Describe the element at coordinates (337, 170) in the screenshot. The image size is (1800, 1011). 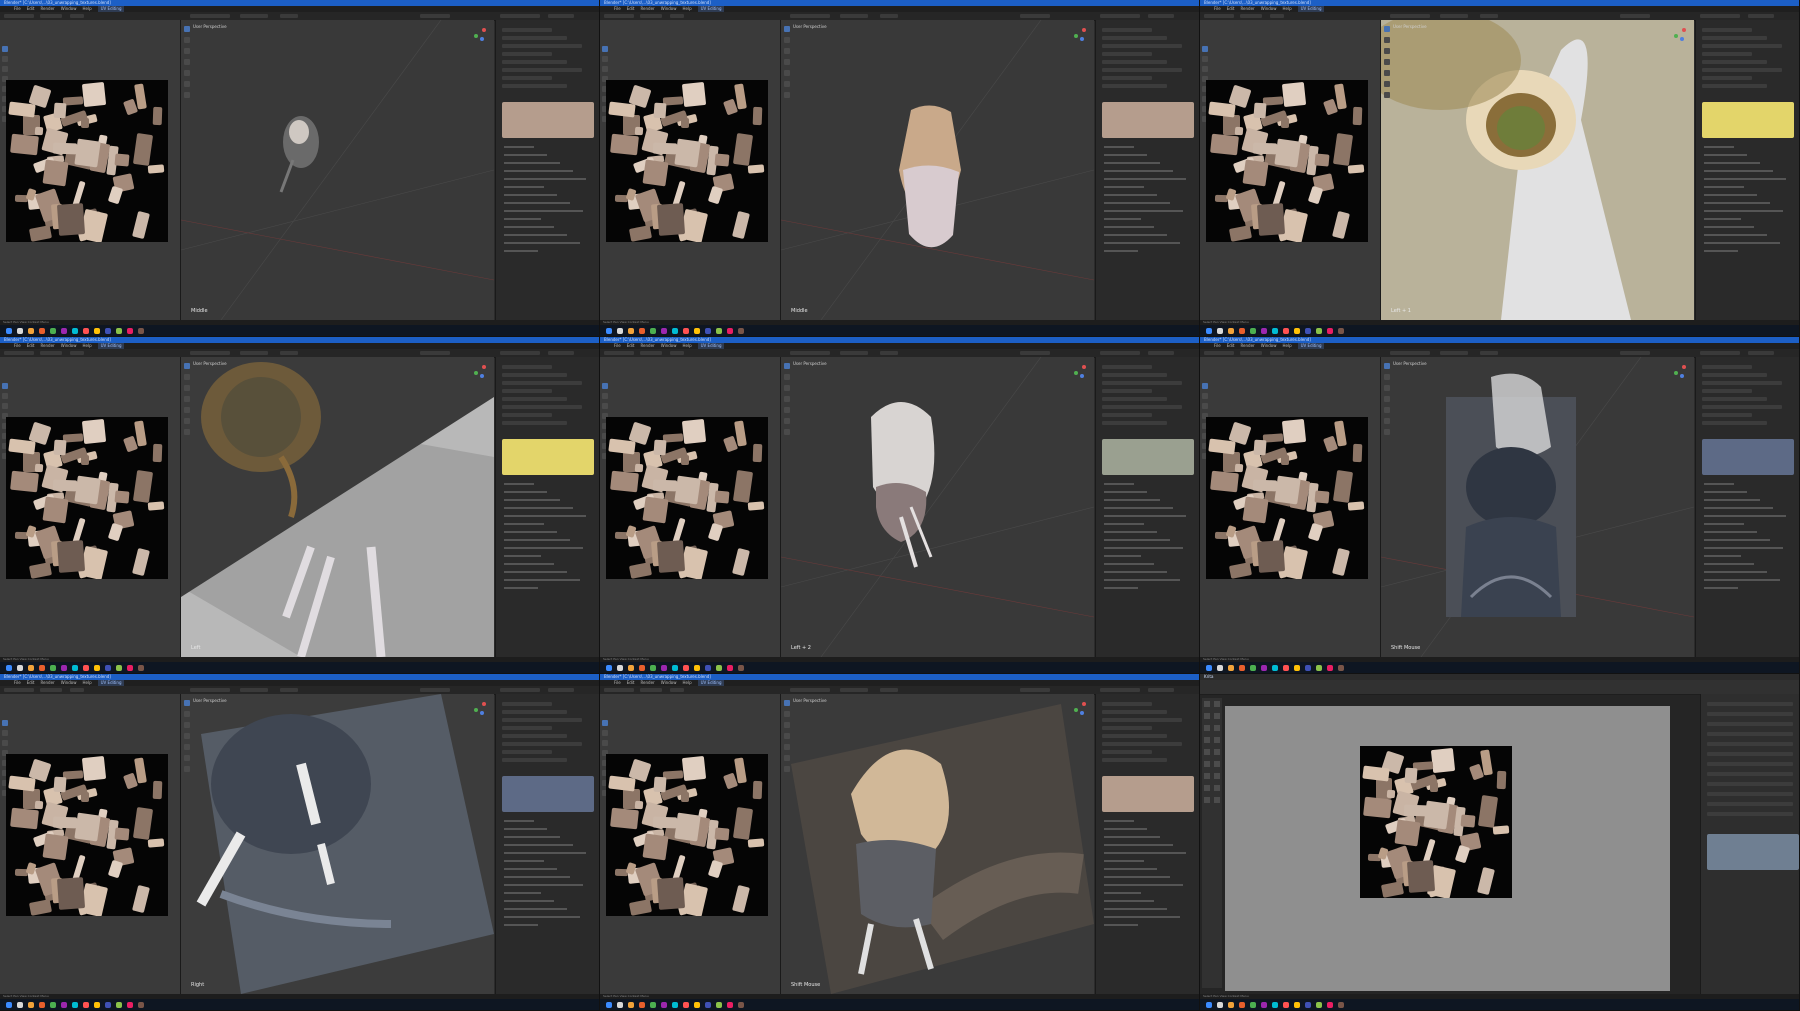
I see `3d-viewport: User Perspective Middle` at that location.